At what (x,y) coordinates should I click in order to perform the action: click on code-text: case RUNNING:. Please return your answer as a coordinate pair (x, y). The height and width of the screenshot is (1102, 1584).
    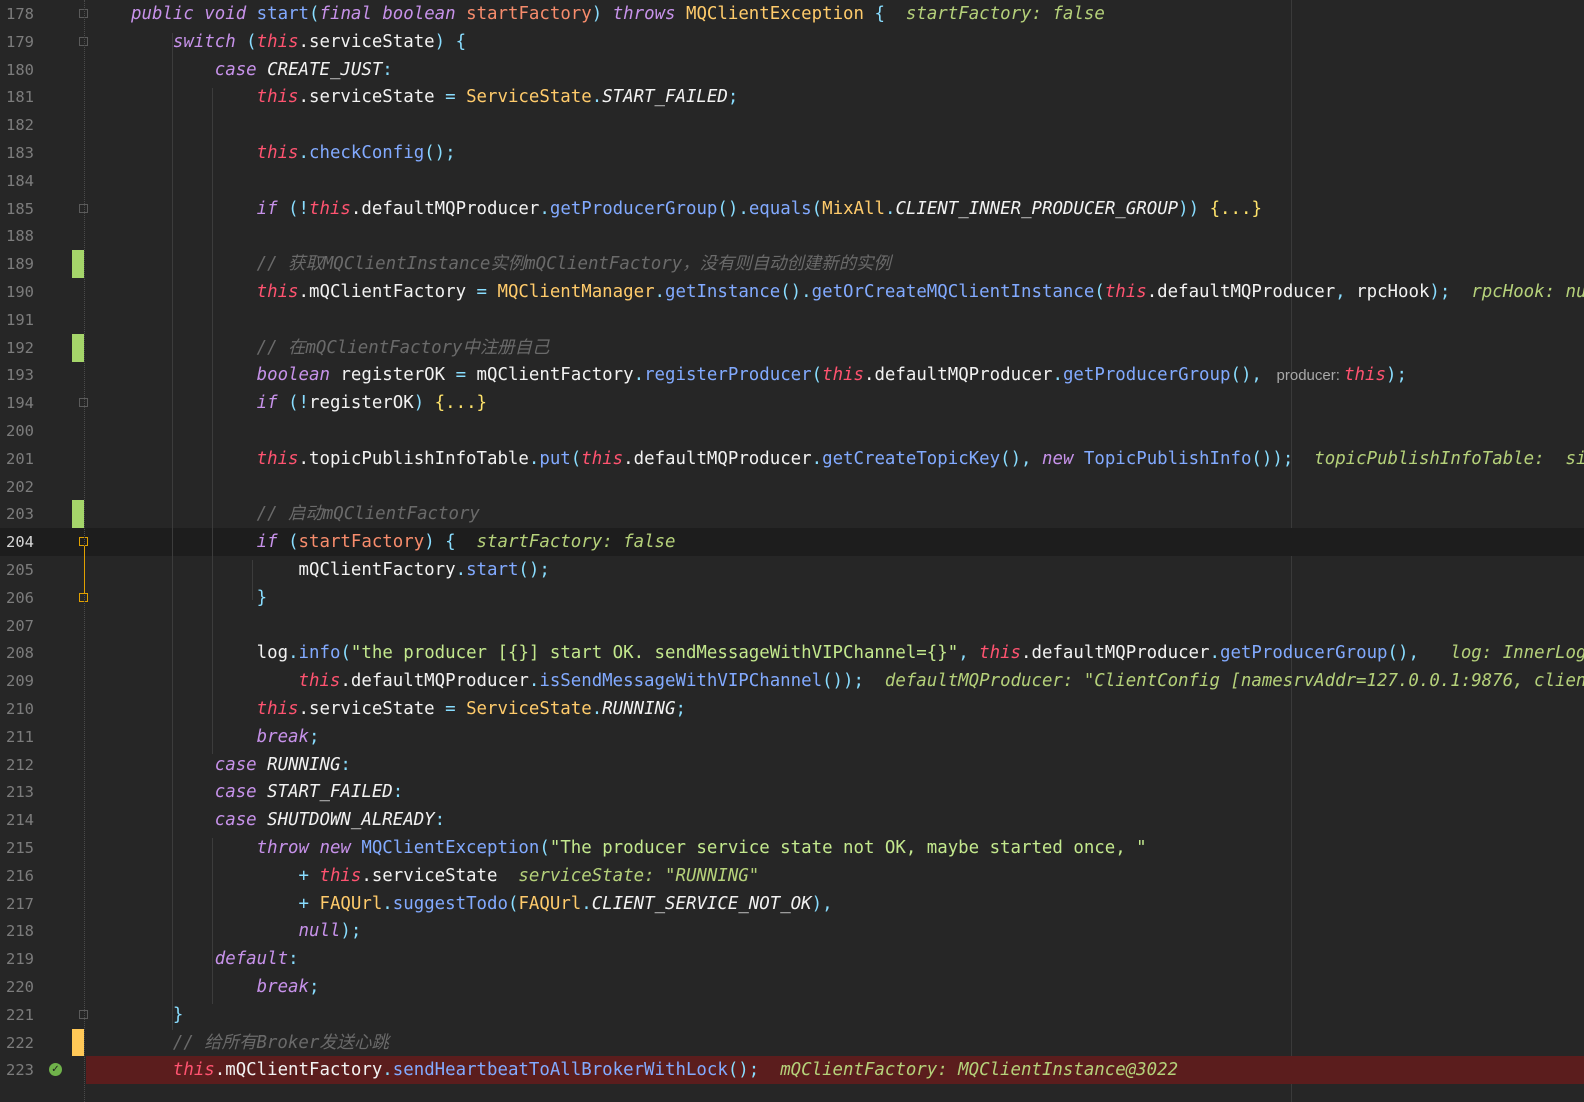
    Looking at the image, I should click on (241, 765).